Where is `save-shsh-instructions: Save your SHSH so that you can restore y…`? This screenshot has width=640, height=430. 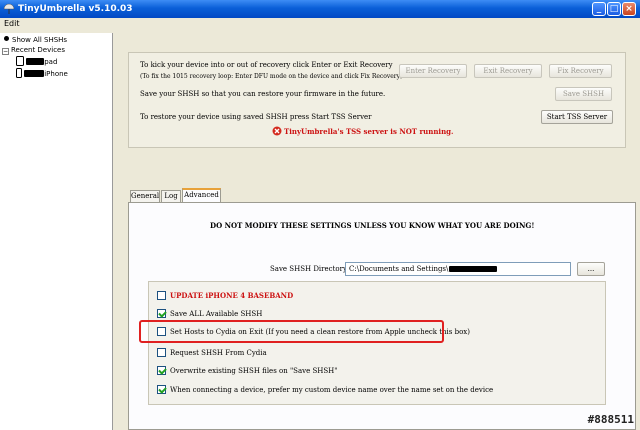 save-shsh-instructions: Save your SHSH so that you can restore y… is located at coordinates (263, 94).